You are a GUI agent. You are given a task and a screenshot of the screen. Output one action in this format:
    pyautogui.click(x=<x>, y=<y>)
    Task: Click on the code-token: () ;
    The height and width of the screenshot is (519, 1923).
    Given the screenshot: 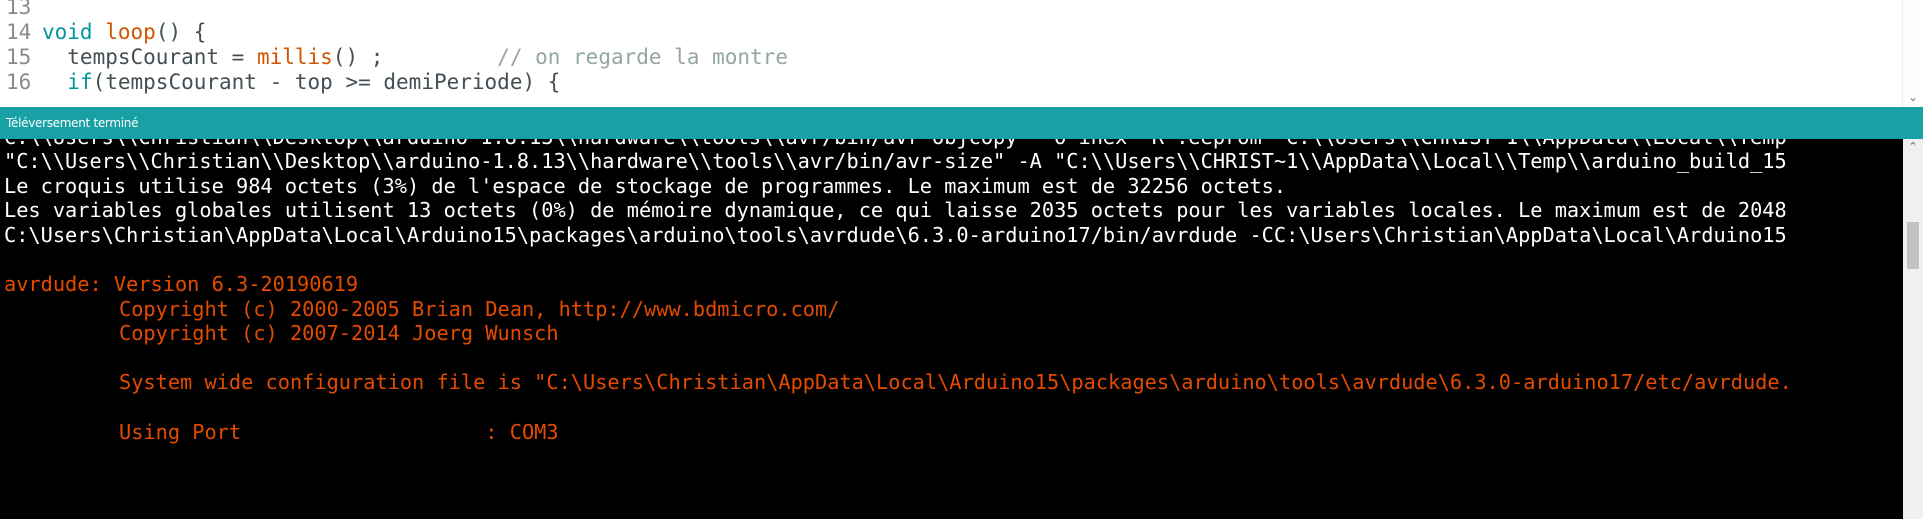 What is the action you would take?
    pyautogui.click(x=415, y=57)
    